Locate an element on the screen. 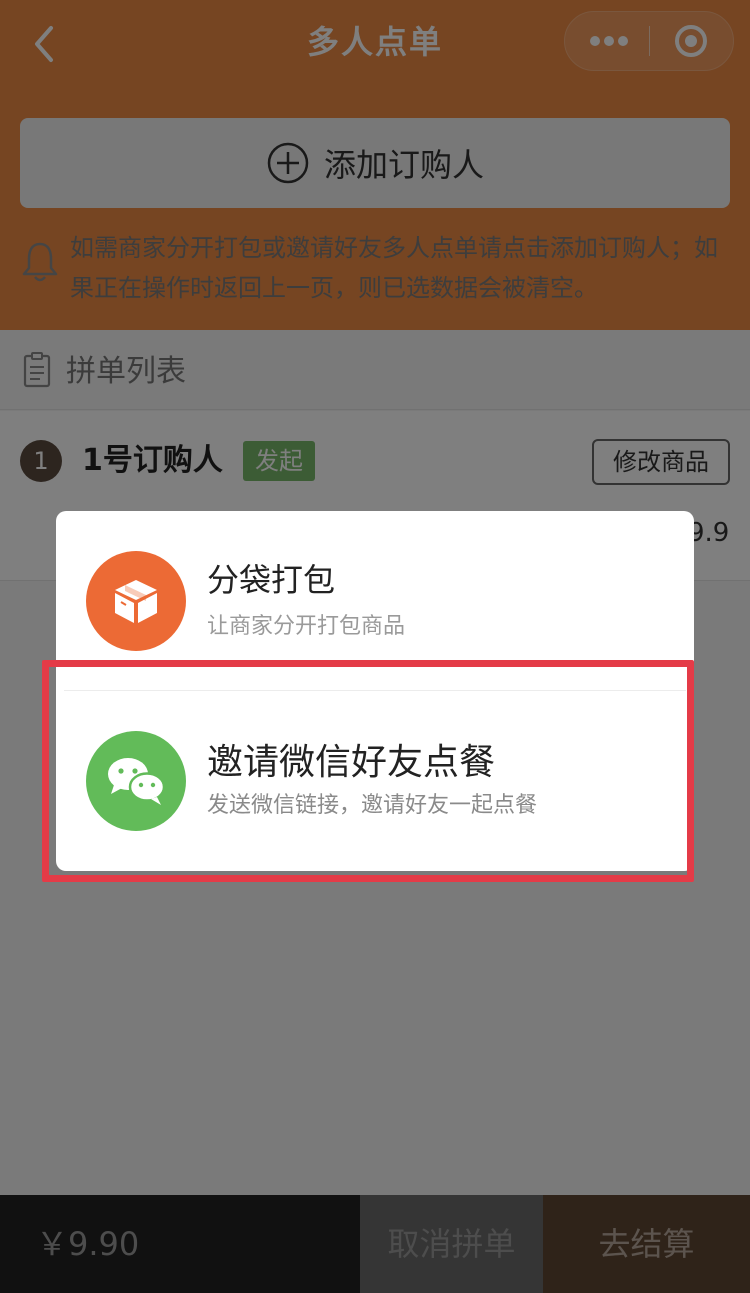  separate-packing-description: 让商家分开打包商品 is located at coordinates (306, 626).